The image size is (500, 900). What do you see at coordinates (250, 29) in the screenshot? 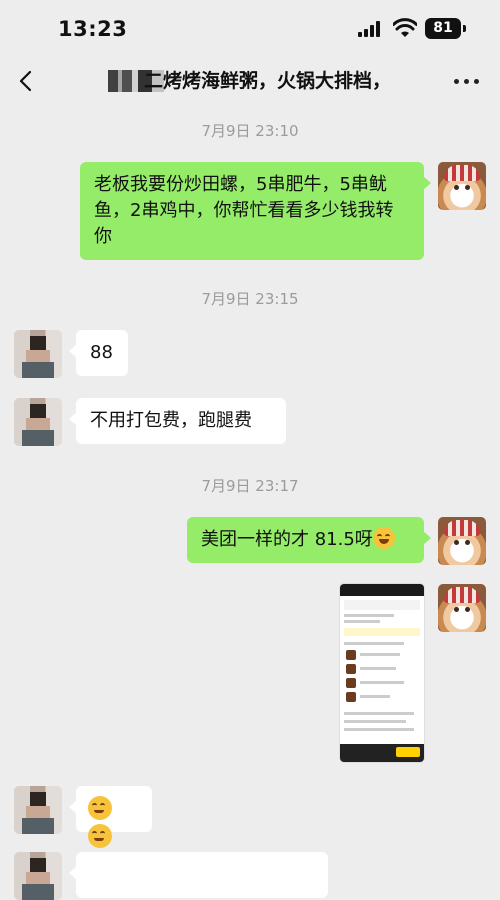
I see `status-bar: 13:23 81` at bounding box center [250, 29].